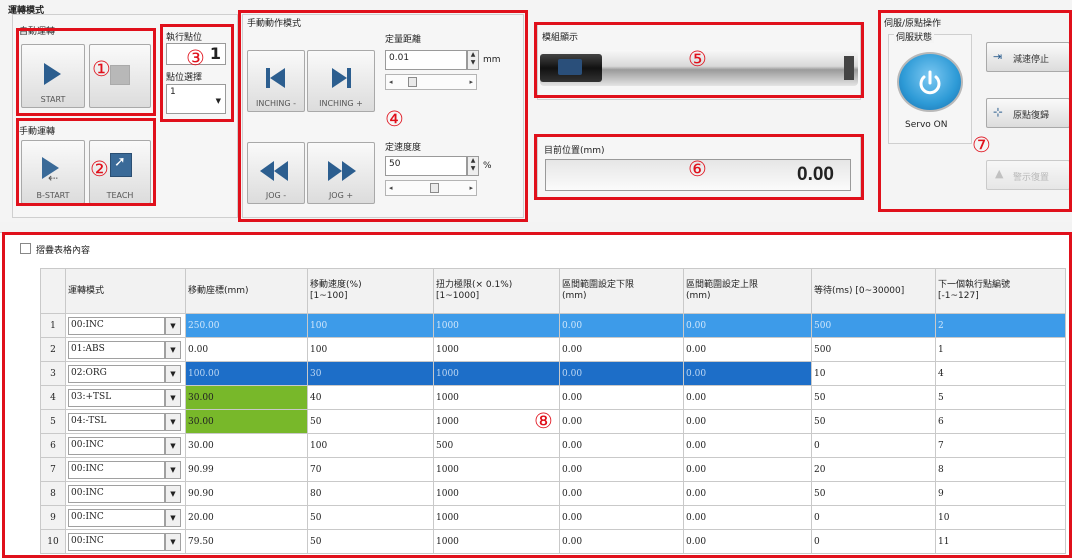 The height and width of the screenshot is (558, 1072). I want to click on jog-minus-button: JOG -, so click(276, 173).